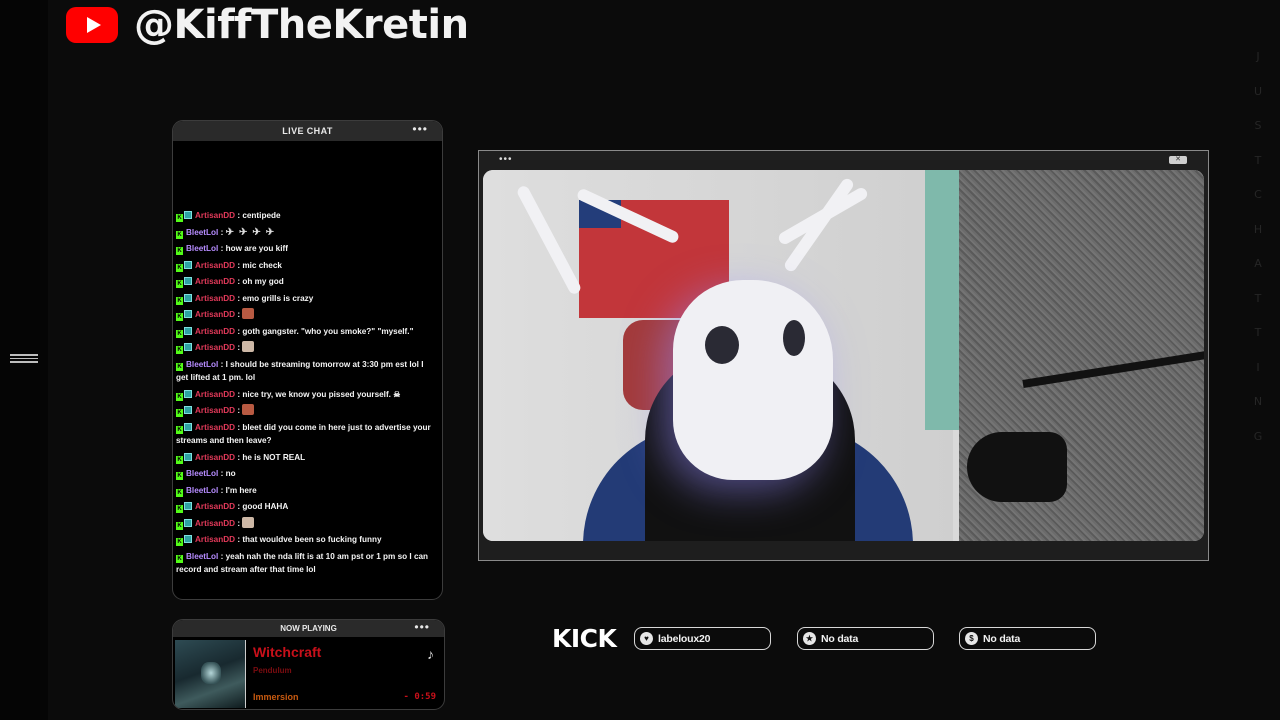 The image size is (1280, 720). I want to click on youtube-icon, so click(92, 25).